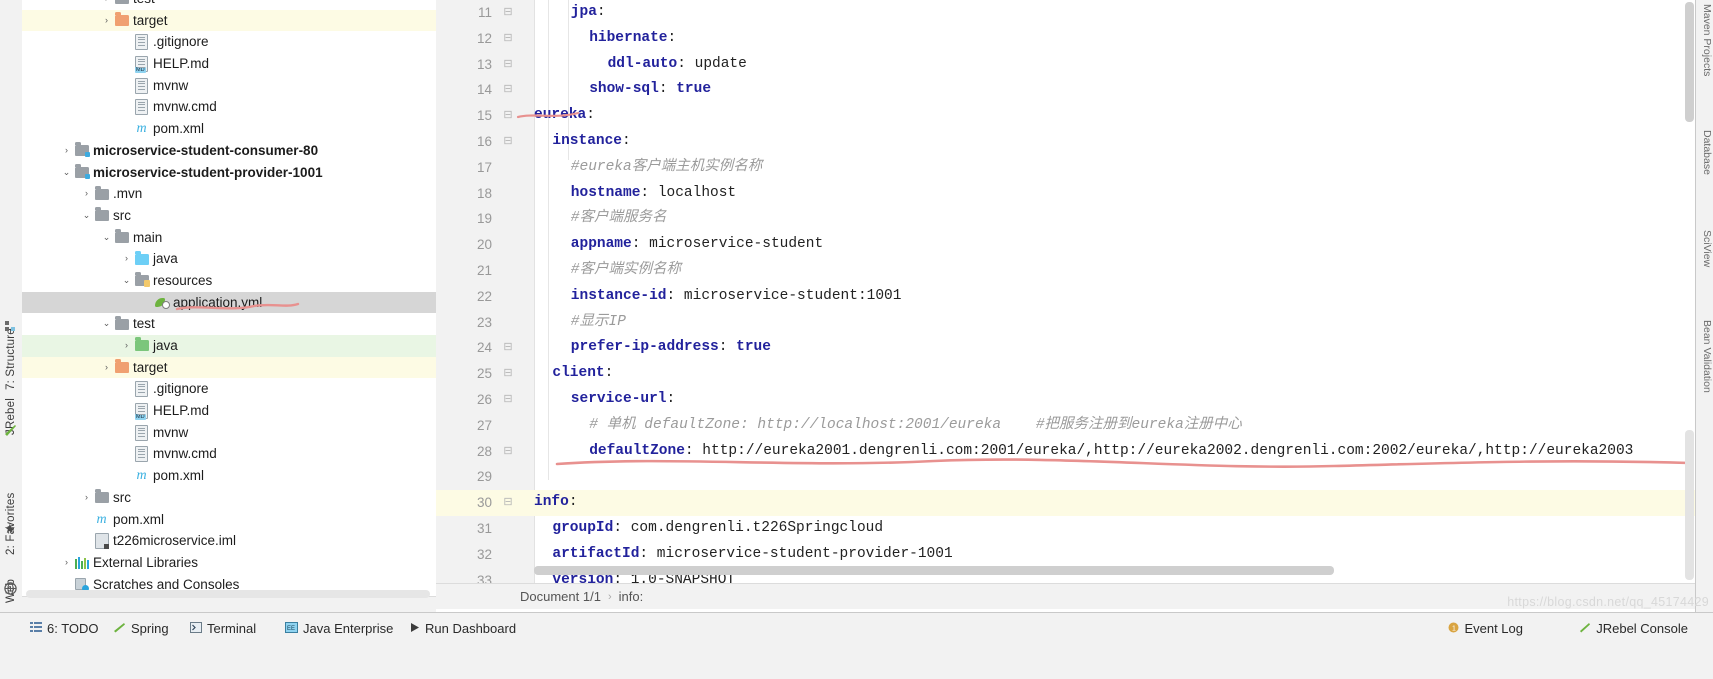 The height and width of the screenshot is (679, 1713). Describe the element at coordinates (223, 628) in the screenshot. I see `bottom-tab-terminal: Terminal` at that location.